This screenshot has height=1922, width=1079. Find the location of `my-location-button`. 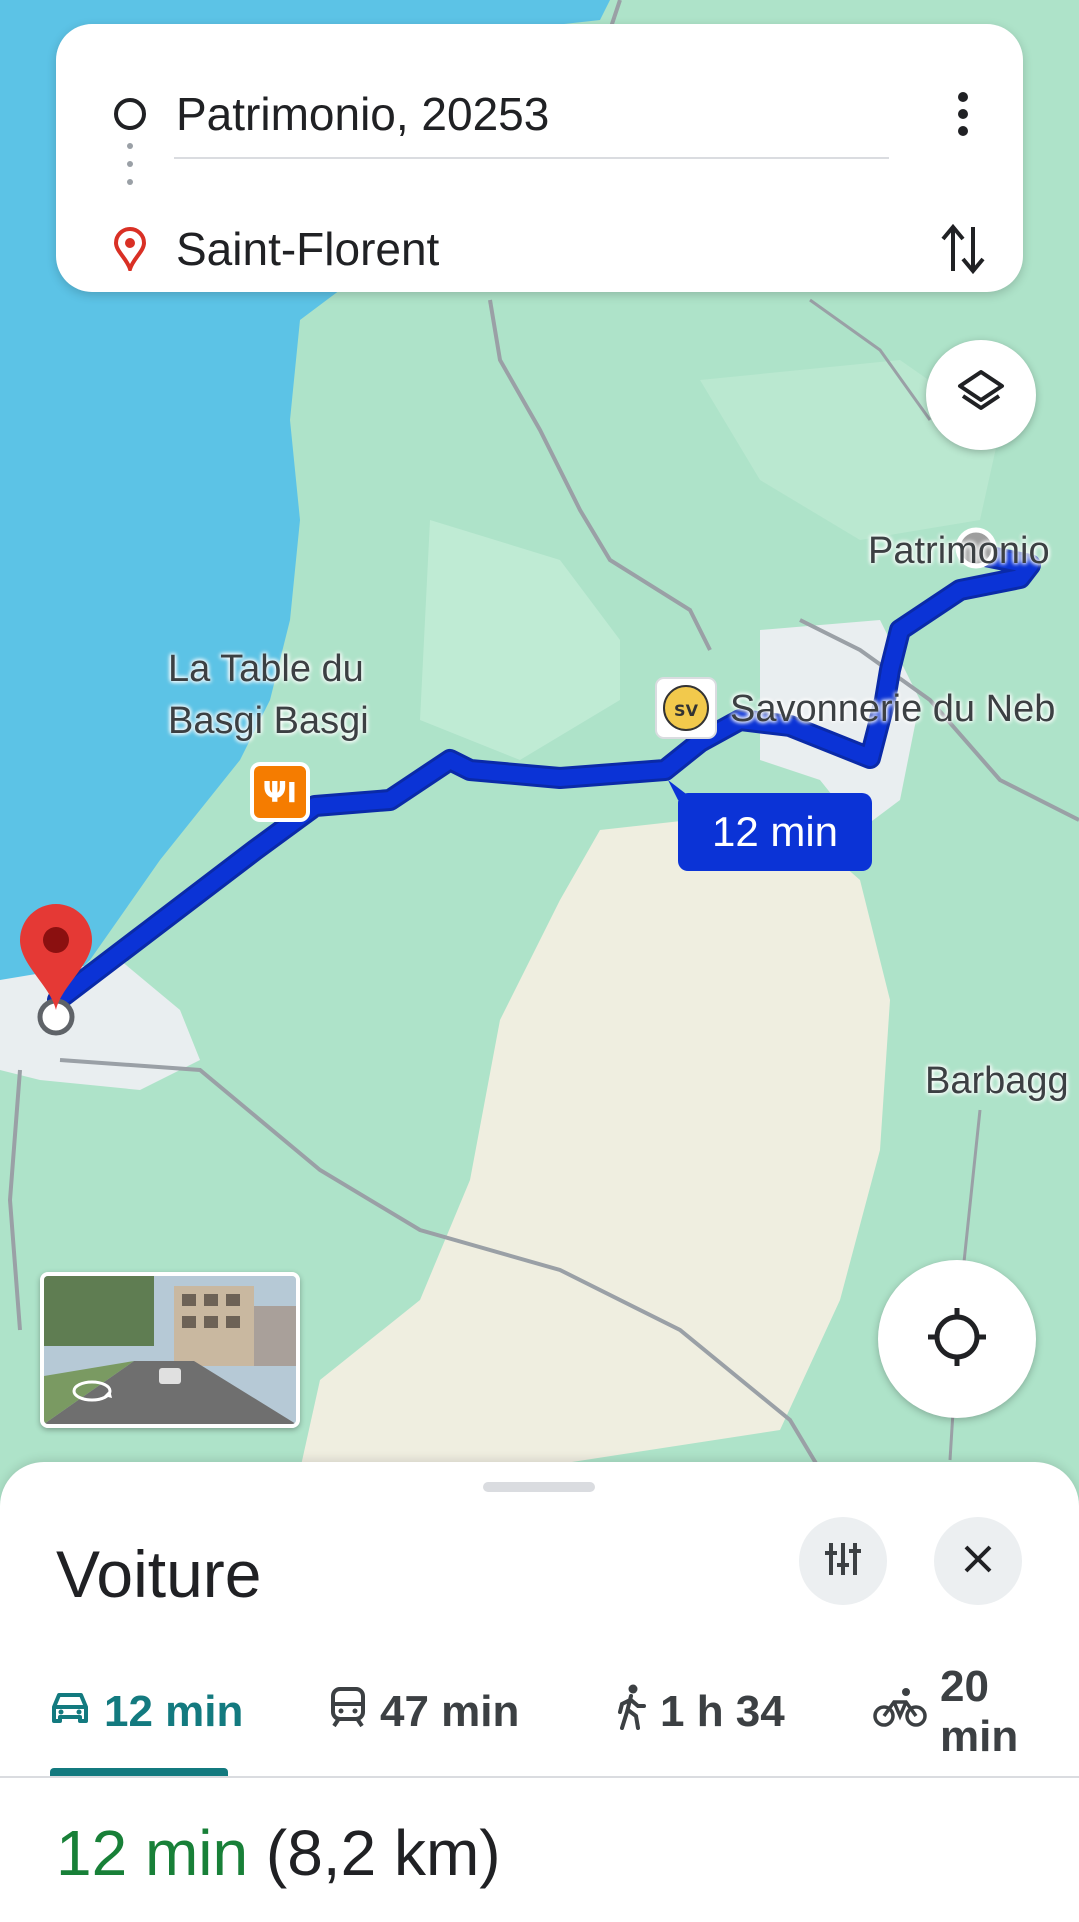

my-location-button is located at coordinates (957, 1339).